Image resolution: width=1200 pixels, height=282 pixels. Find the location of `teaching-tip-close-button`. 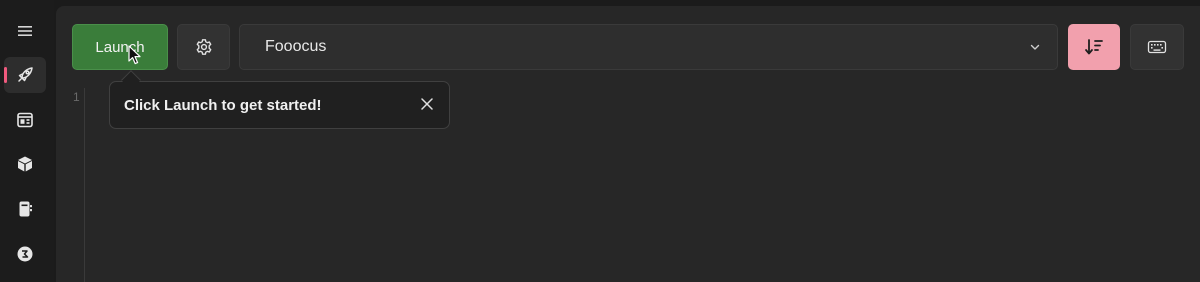

teaching-tip-close-button is located at coordinates (427, 104).